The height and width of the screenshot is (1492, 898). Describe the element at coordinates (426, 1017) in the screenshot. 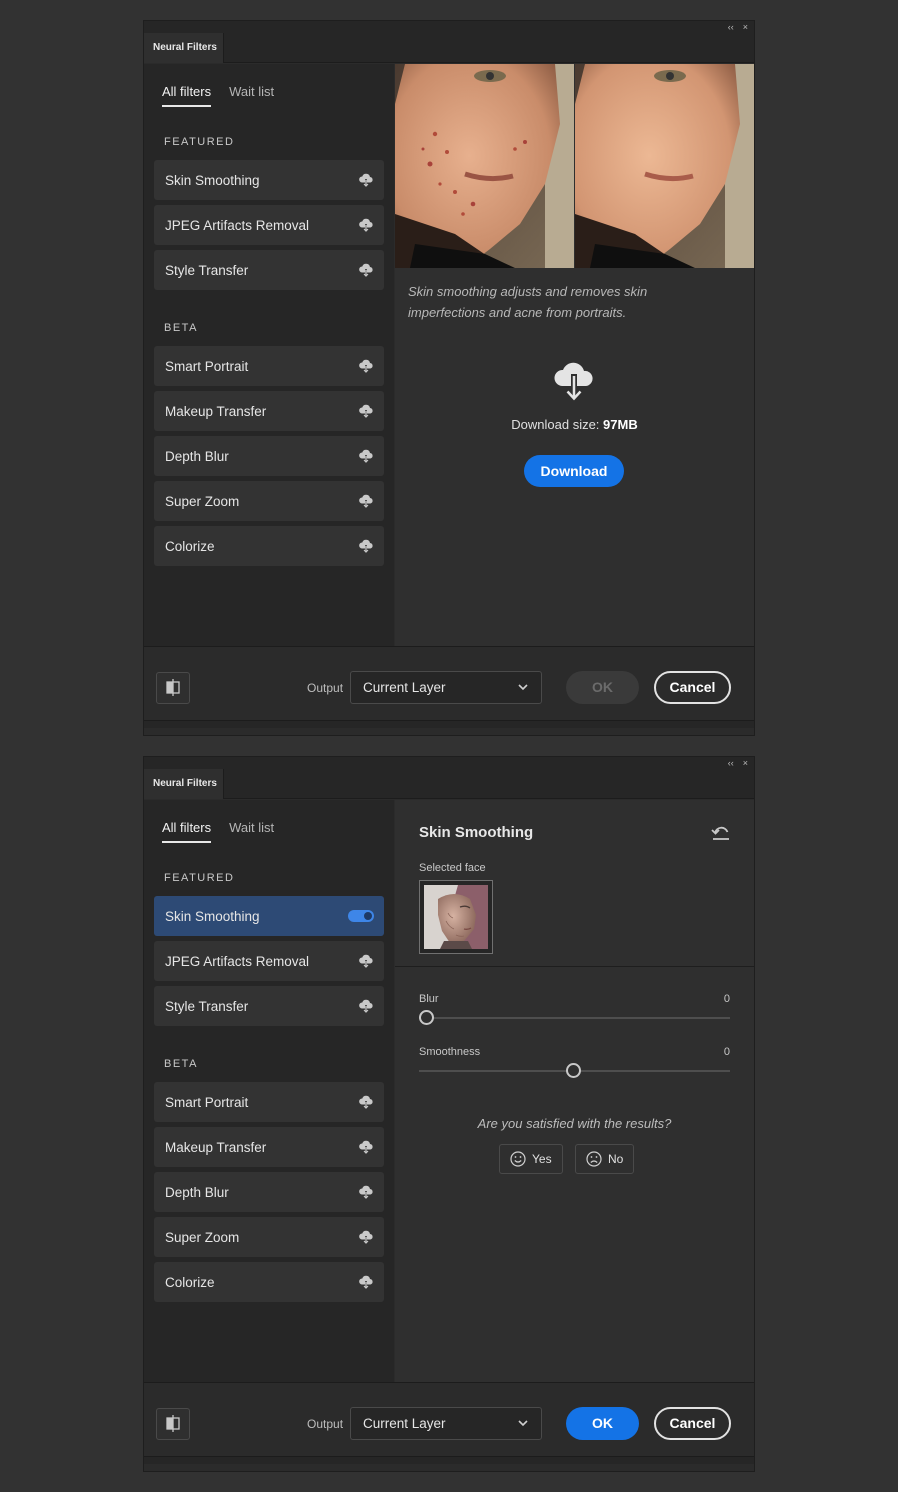

I see `blur-slider-knob` at that location.